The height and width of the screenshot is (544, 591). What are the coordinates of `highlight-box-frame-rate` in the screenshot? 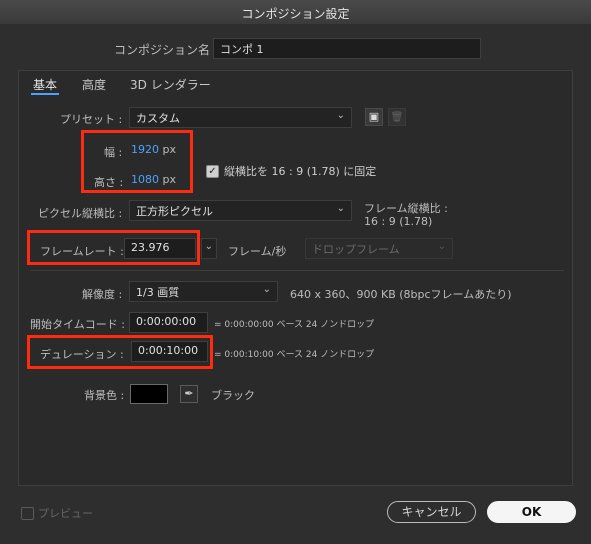 It's located at (113, 247).